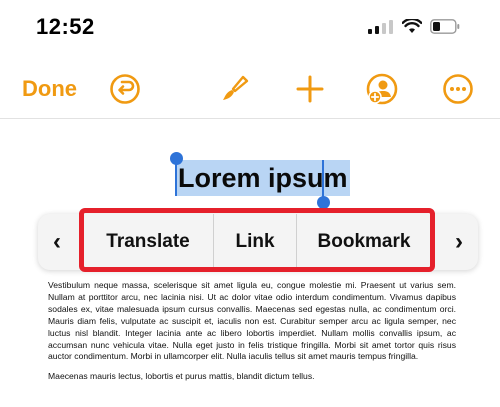 Image resolution: width=500 pixels, height=407 pixels. I want to click on status-bar: 12:52, so click(250, 29).